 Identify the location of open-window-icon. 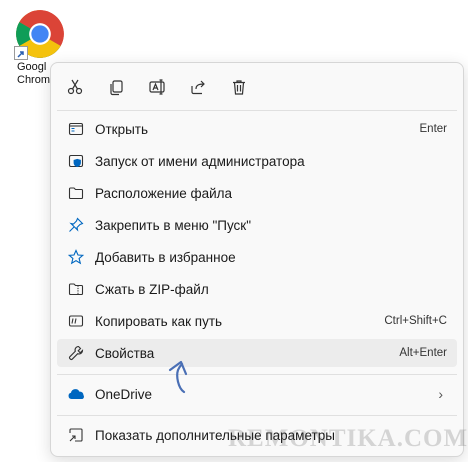
(76, 129).